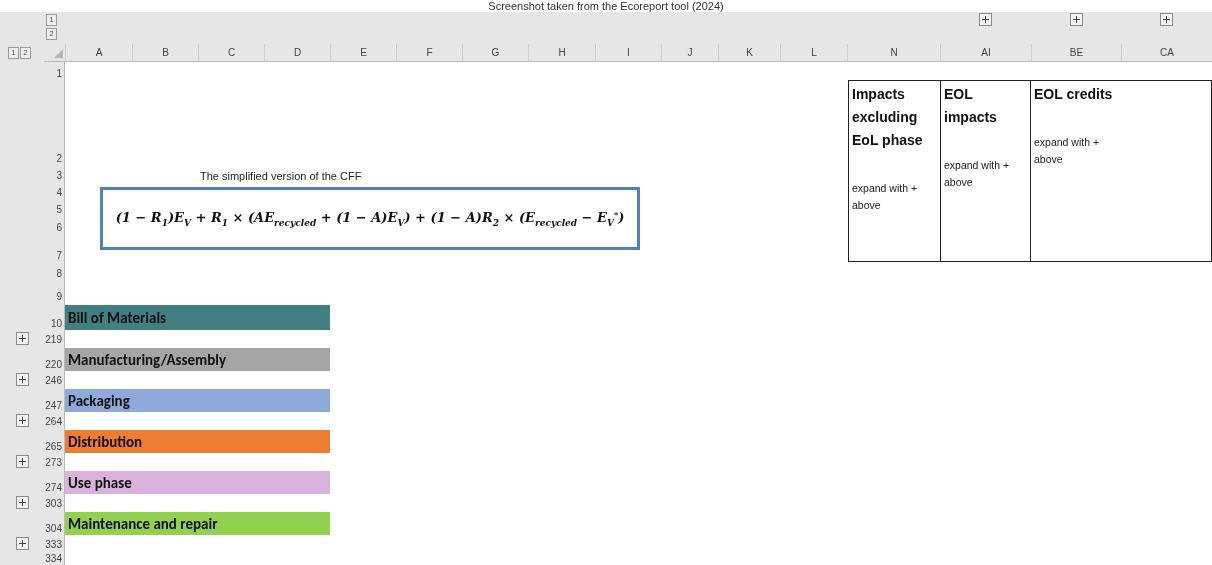 This screenshot has height=565, width=1212. I want to click on row-header: 303, so click(54, 502).